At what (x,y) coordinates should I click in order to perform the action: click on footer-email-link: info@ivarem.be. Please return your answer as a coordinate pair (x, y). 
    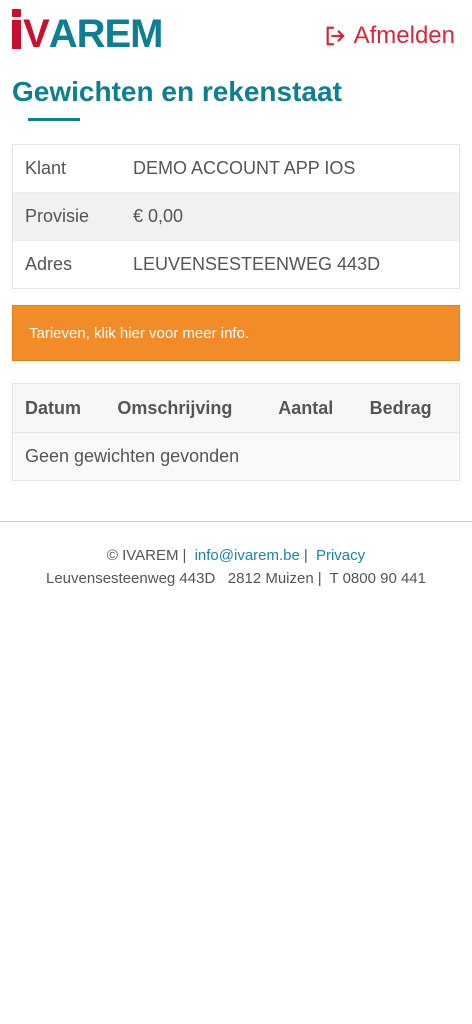
    Looking at the image, I should click on (247, 555).